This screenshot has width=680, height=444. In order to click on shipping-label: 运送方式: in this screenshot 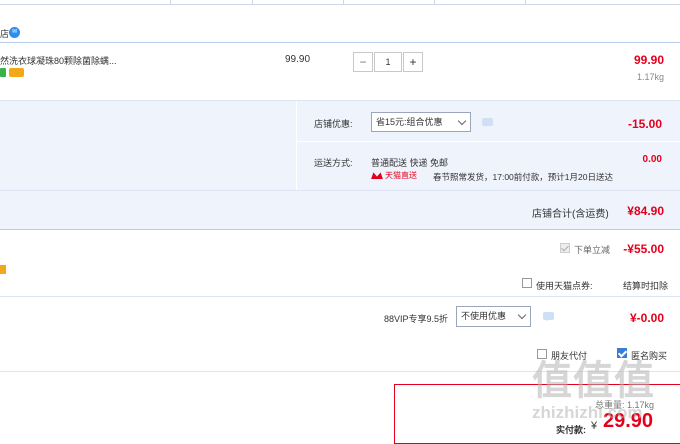, I will do `click(333, 163)`.